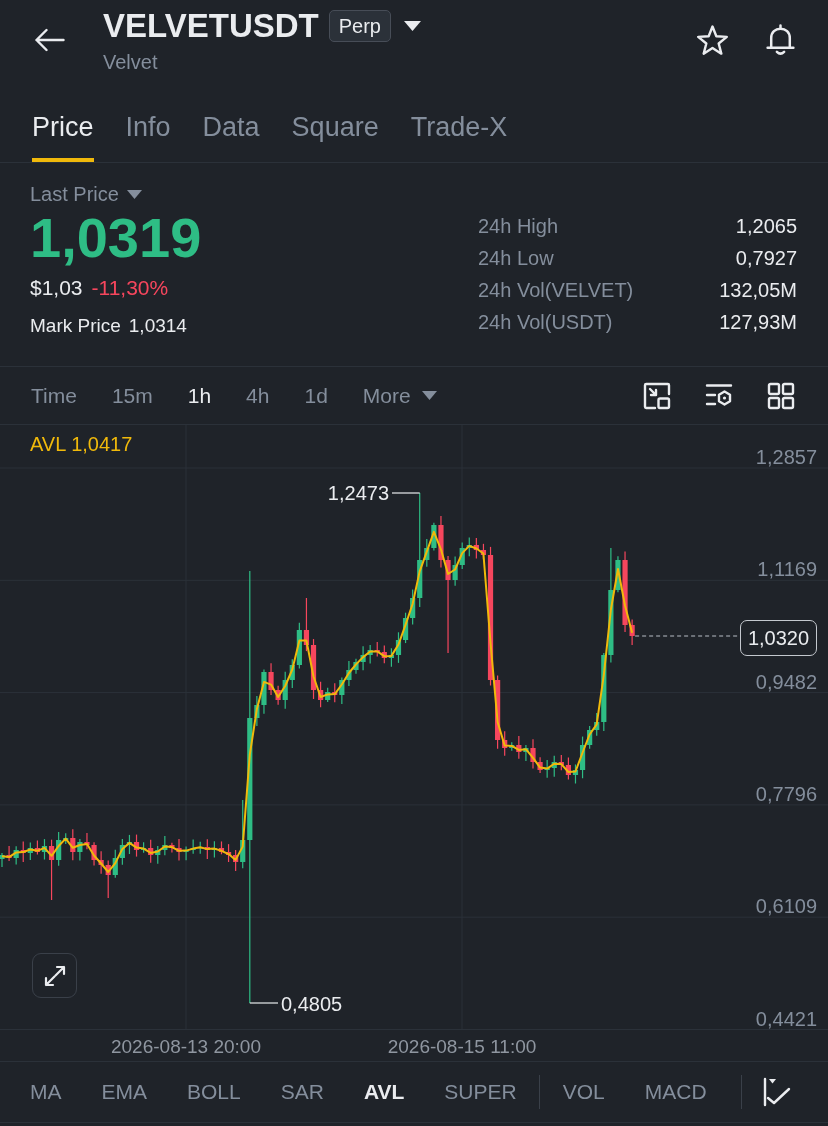 The width and height of the screenshot is (828, 1126). I want to click on stat-value: 0,7927, so click(766, 258).